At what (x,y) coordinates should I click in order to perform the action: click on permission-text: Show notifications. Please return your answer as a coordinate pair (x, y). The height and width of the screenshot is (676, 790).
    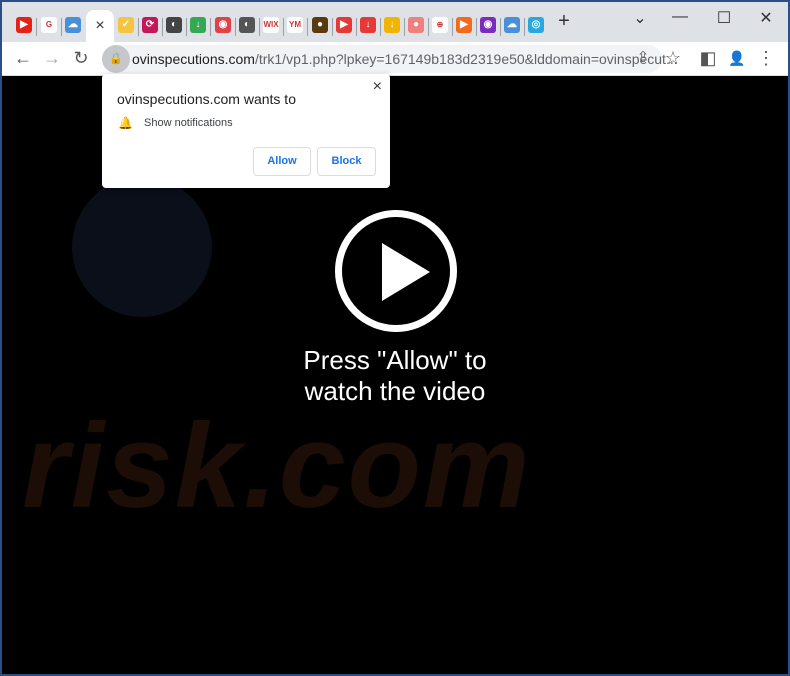
    Looking at the image, I should click on (188, 123).